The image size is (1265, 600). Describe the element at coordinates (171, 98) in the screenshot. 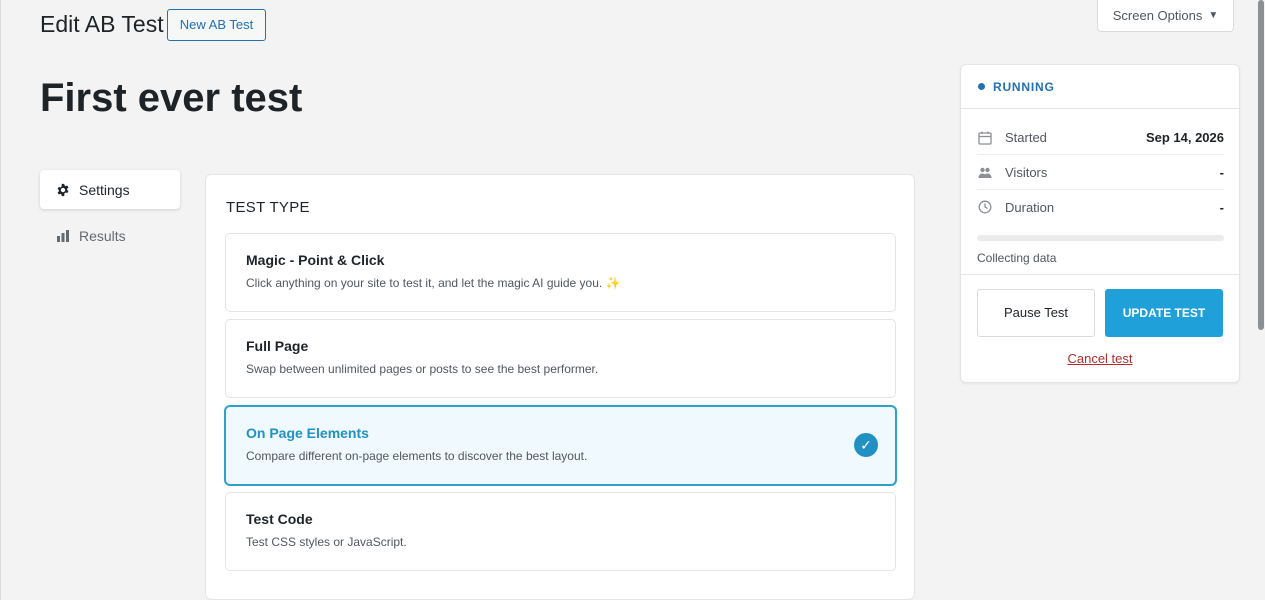

I see `test-name: First ever test` at that location.